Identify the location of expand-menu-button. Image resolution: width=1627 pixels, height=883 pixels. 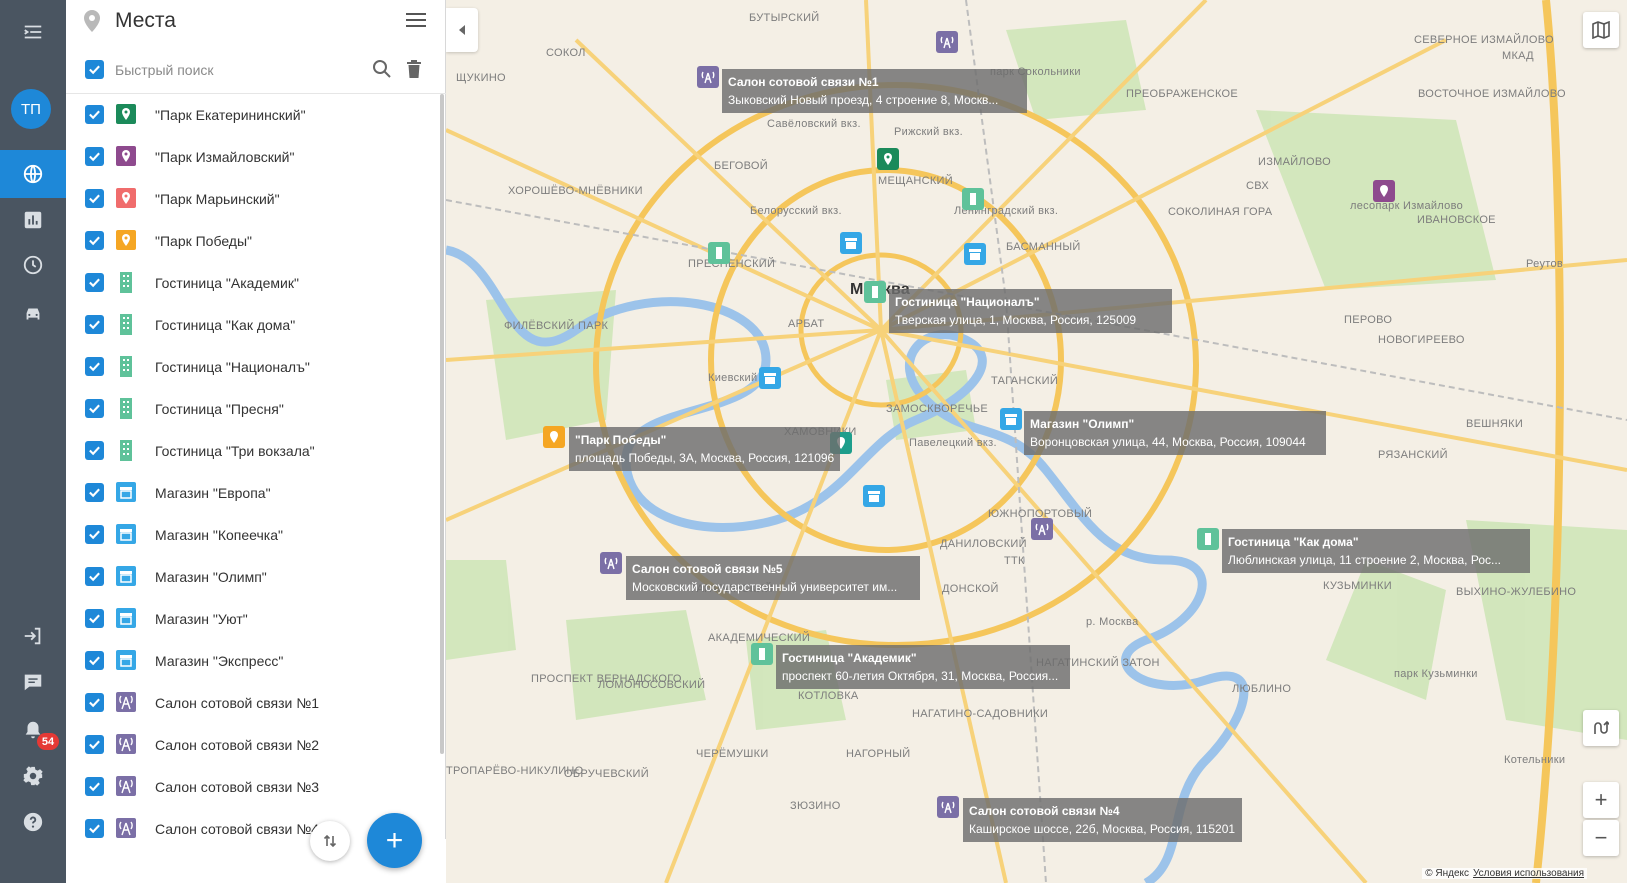
(33, 32).